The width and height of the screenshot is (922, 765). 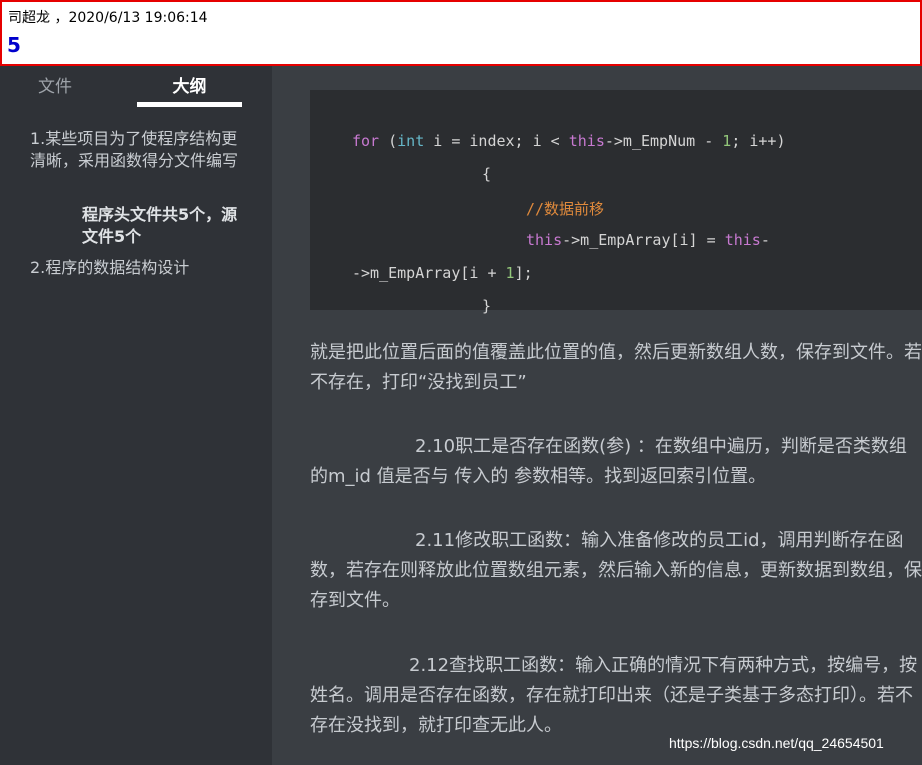 I want to click on code-comment: //数据前移, so click(x=565, y=209).